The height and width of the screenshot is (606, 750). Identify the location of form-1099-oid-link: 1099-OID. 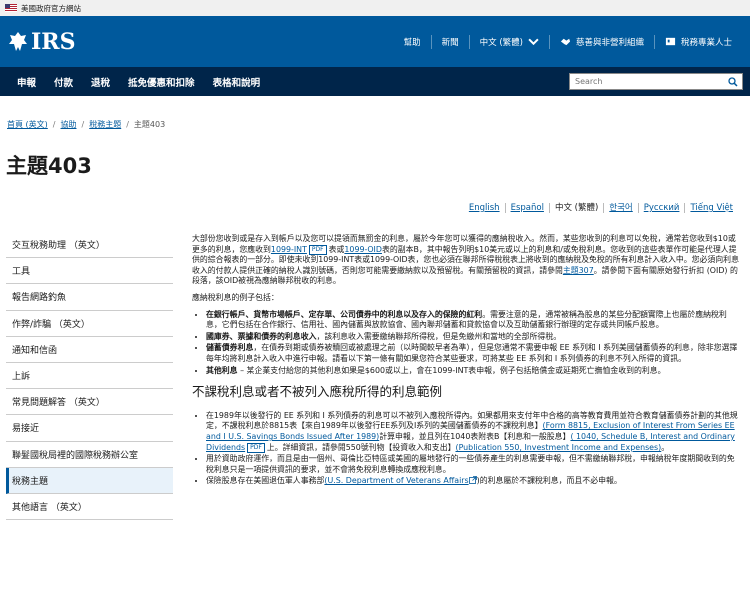
(363, 249).